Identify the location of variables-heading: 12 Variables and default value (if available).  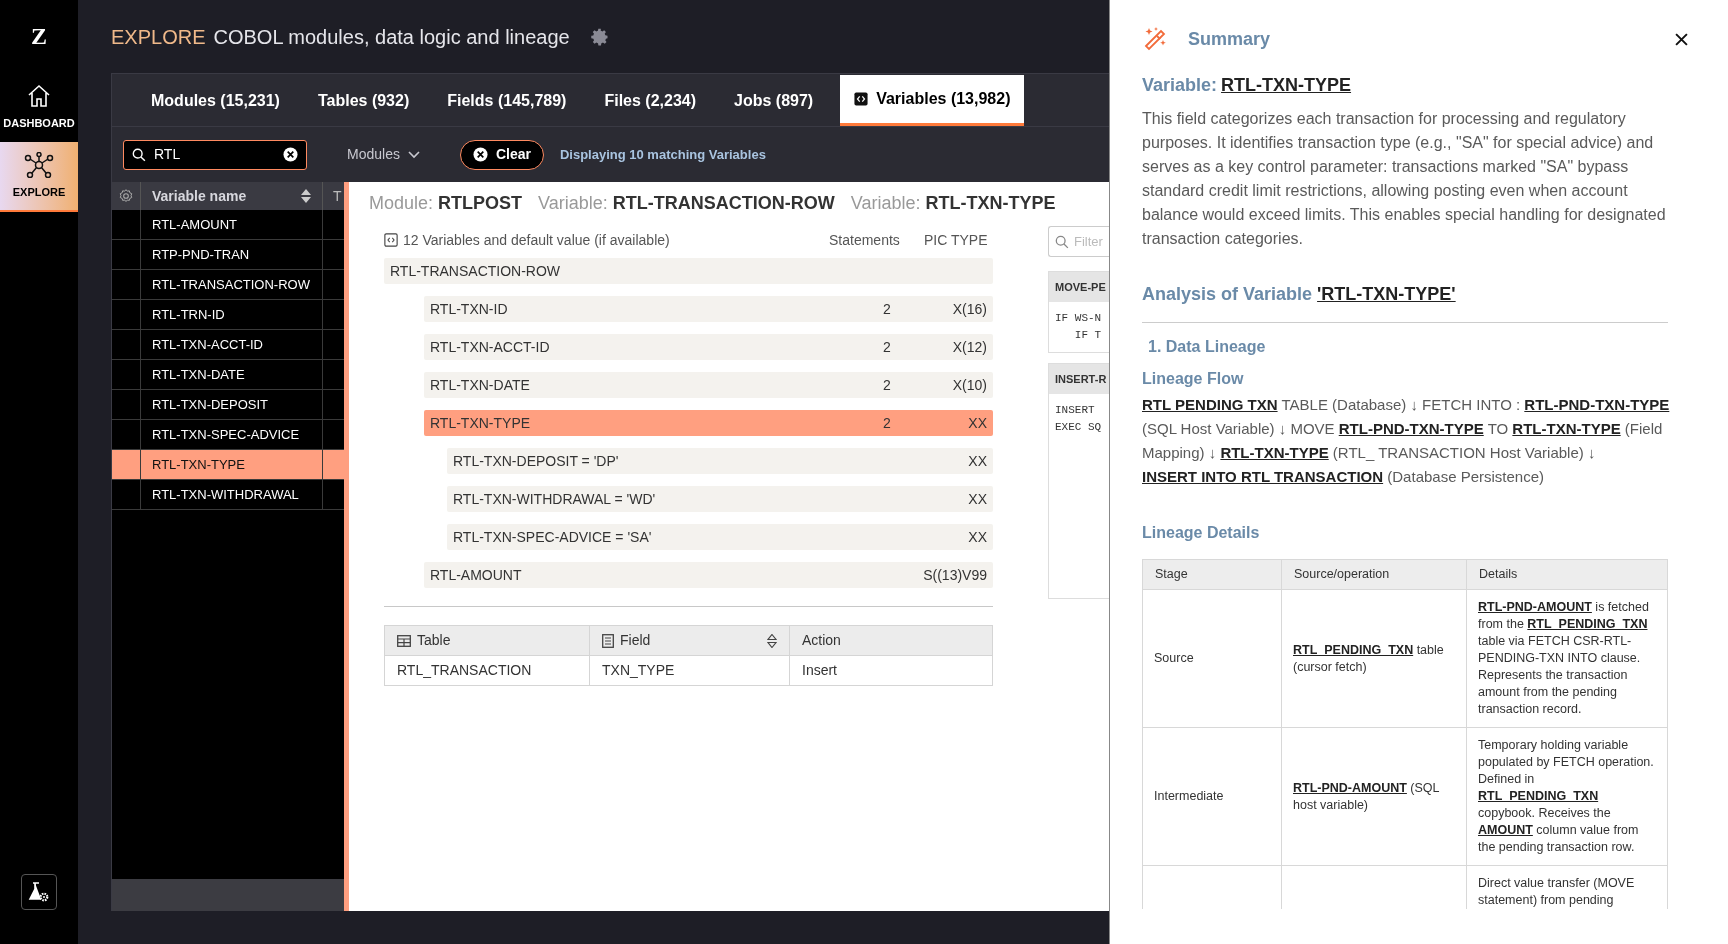
(536, 240).